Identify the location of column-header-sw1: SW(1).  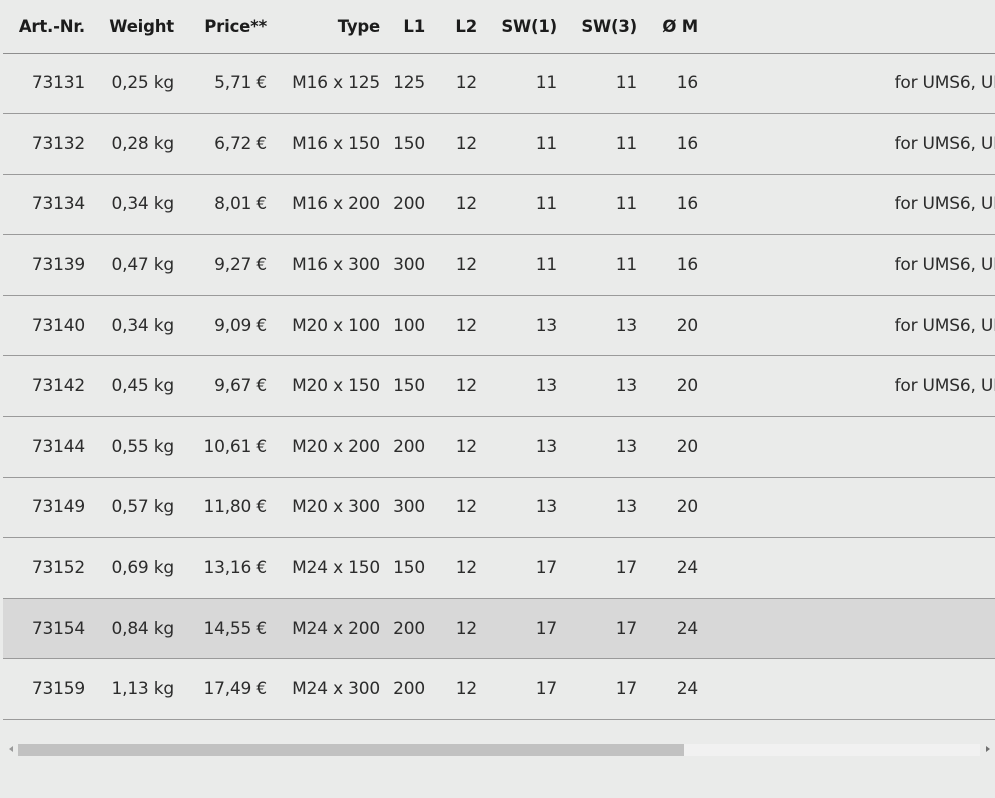
(526, 27).